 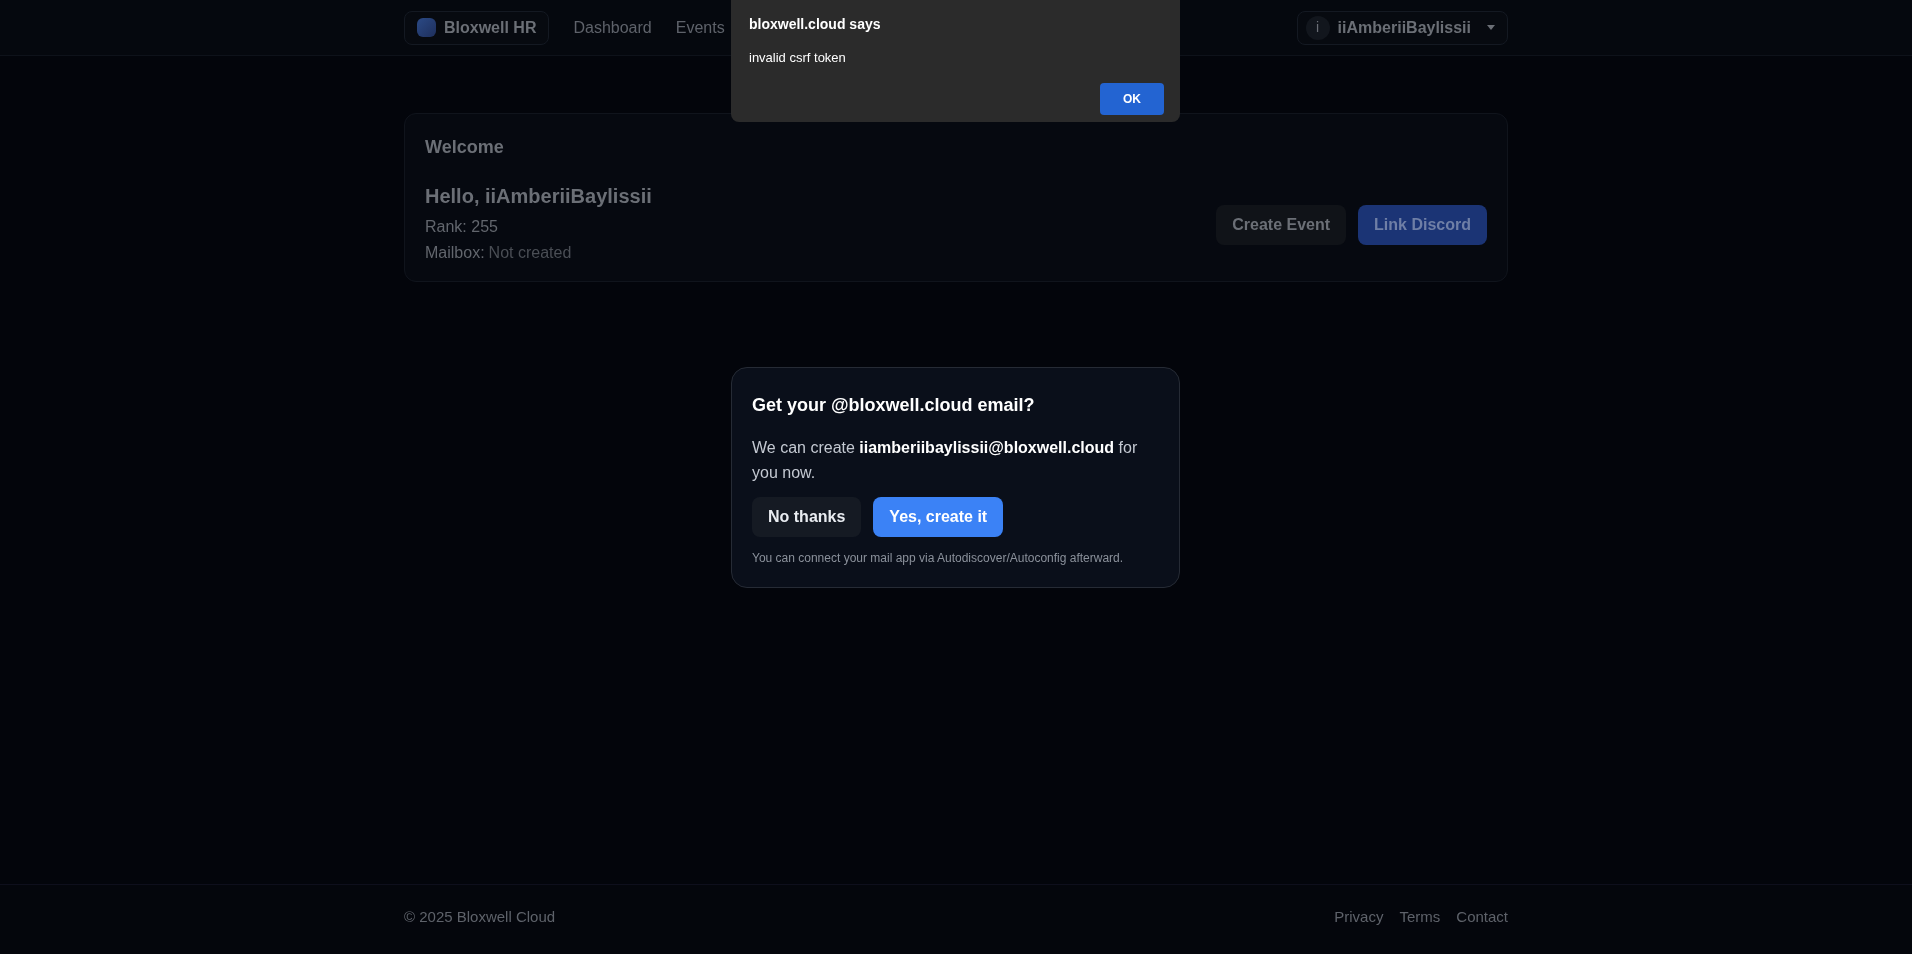 What do you see at coordinates (894, 405) in the screenshot?
I see `dialog-title: Get your @bloxwell.cloud email?` at bounding box center [894, 405].